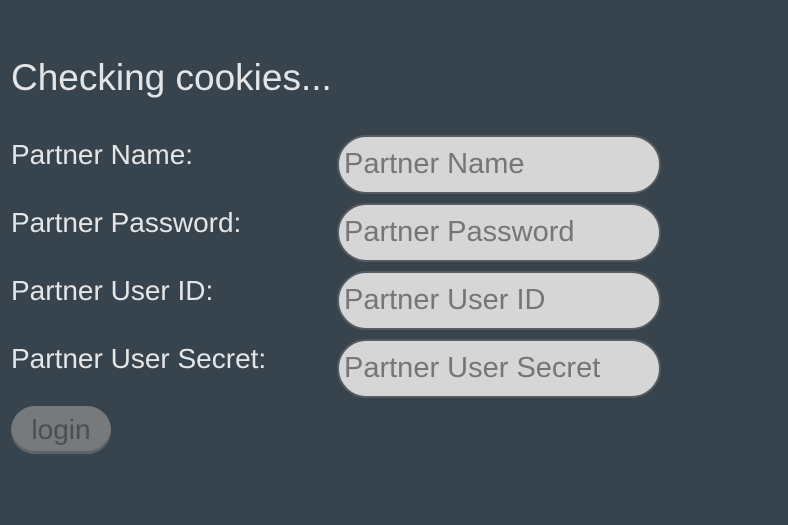  I want to click on partner-user-secret-label: Partner User Secret:, so click(139, 358).